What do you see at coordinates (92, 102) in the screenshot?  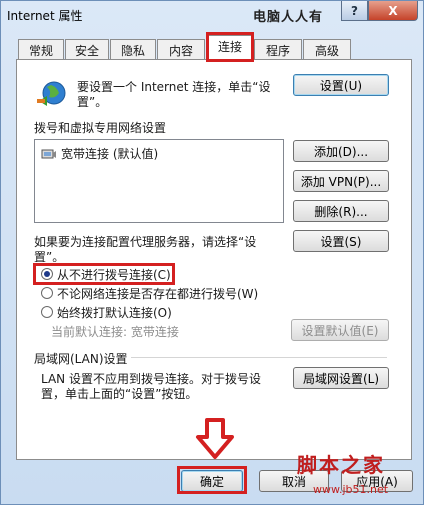 I see `setup-text-line2: 置”。` at bounding box center [92, 102].